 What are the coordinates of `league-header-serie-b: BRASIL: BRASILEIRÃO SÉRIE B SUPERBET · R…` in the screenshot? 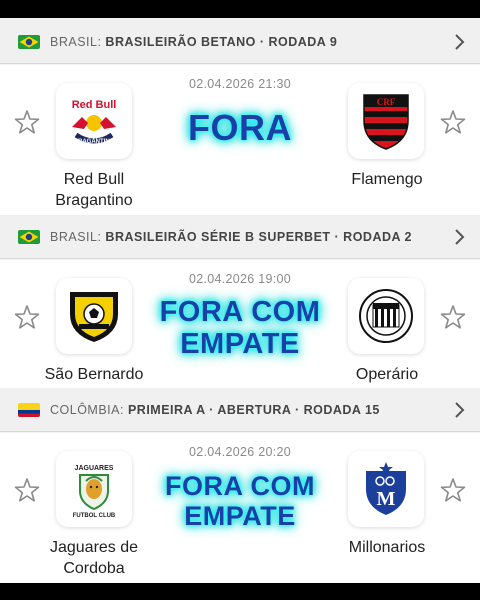 It's located at (240, 237).